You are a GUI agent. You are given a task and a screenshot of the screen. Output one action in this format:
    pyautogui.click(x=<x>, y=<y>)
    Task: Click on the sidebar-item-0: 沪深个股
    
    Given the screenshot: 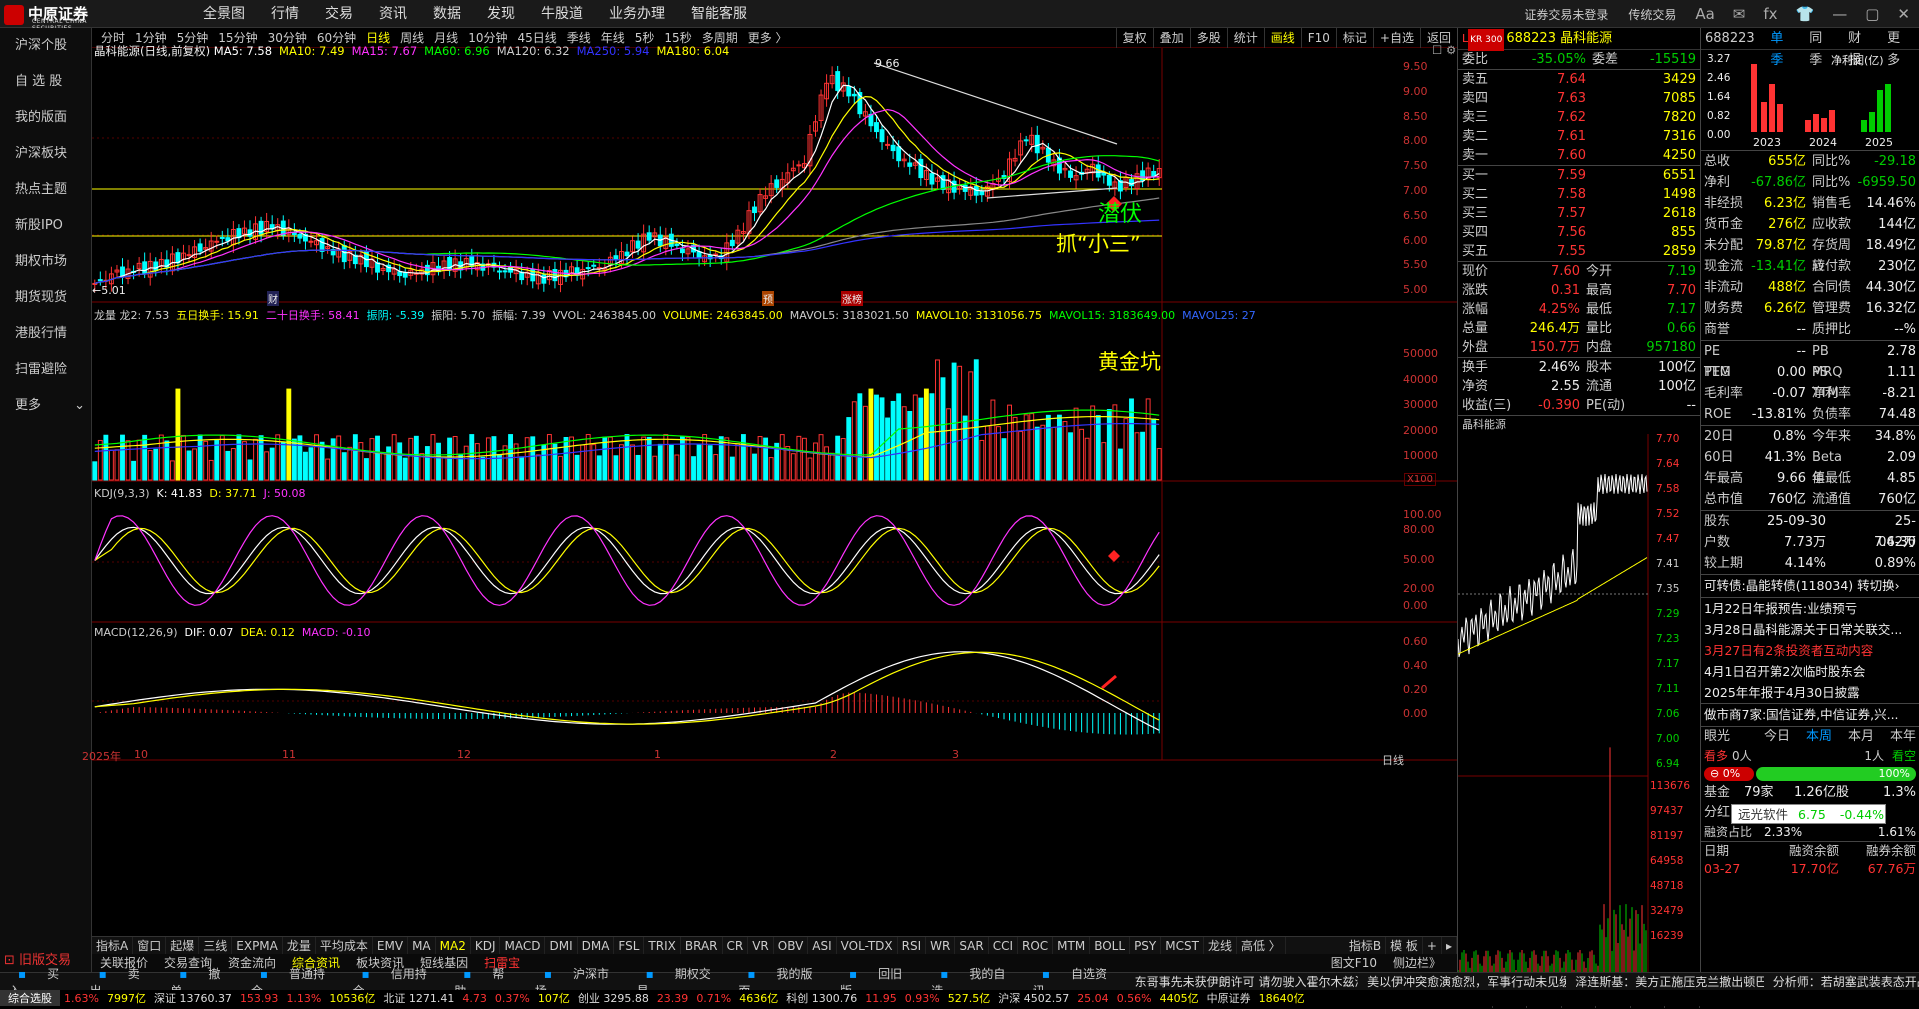 What is the action you would take?
    pyautogui.click(x=45, y=46)
    